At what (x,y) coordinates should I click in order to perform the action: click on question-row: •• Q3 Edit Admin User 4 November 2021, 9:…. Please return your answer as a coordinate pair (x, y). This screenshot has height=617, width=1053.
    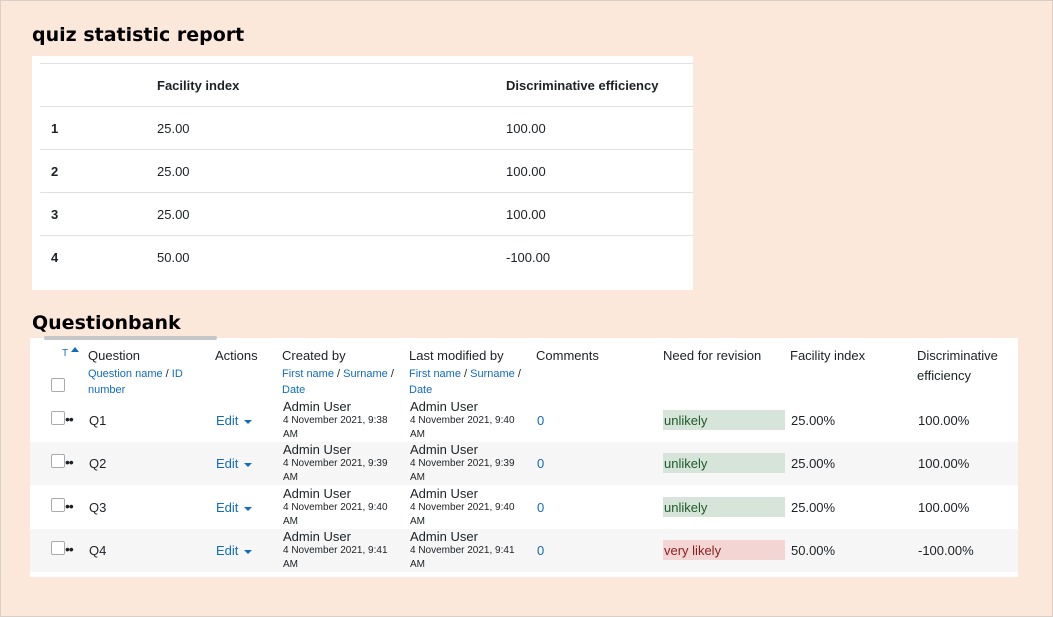
    Looking at the image, I should click on (524, 507).